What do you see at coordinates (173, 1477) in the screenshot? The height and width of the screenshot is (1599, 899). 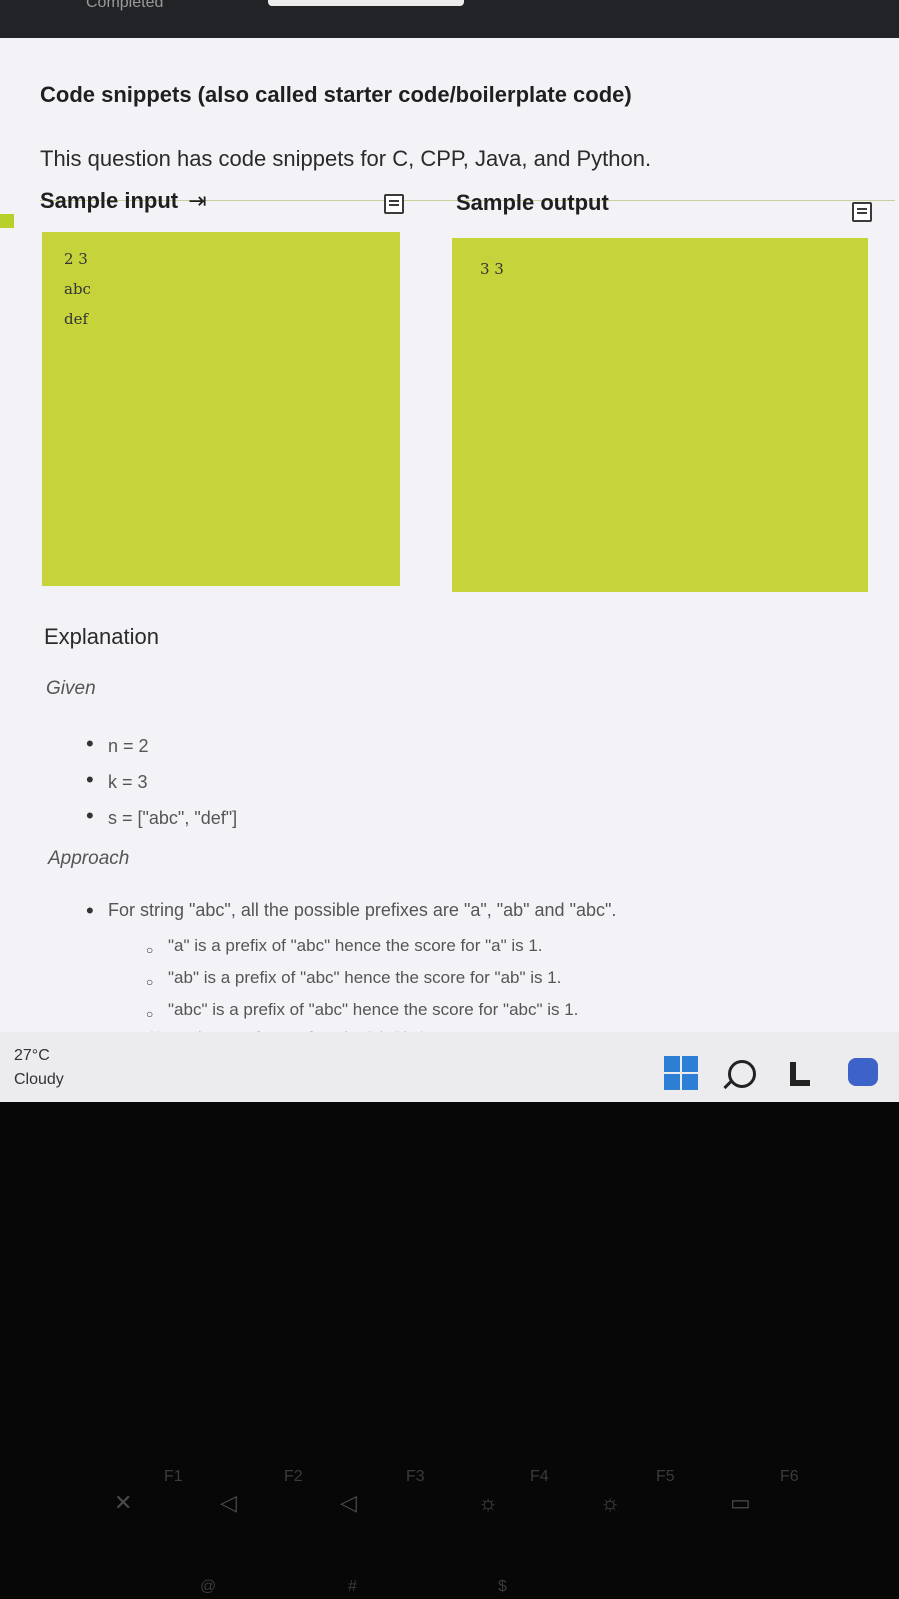 I see `f1-key: F1` at bounding box center [173, 1477].